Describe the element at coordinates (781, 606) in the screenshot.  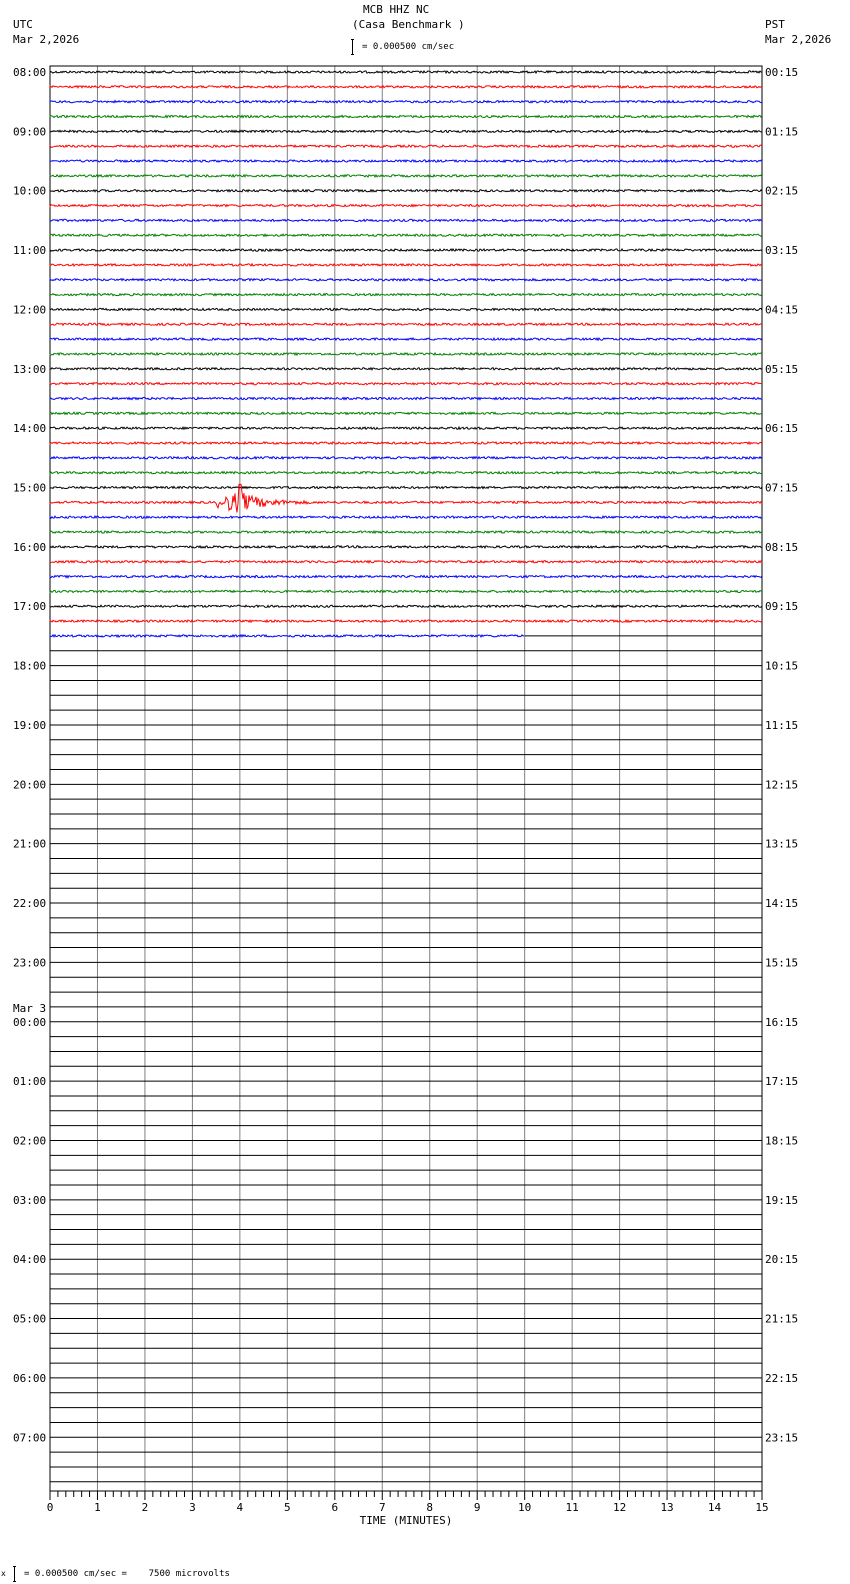
I see `pst-hour-label: 09:15` at that location.